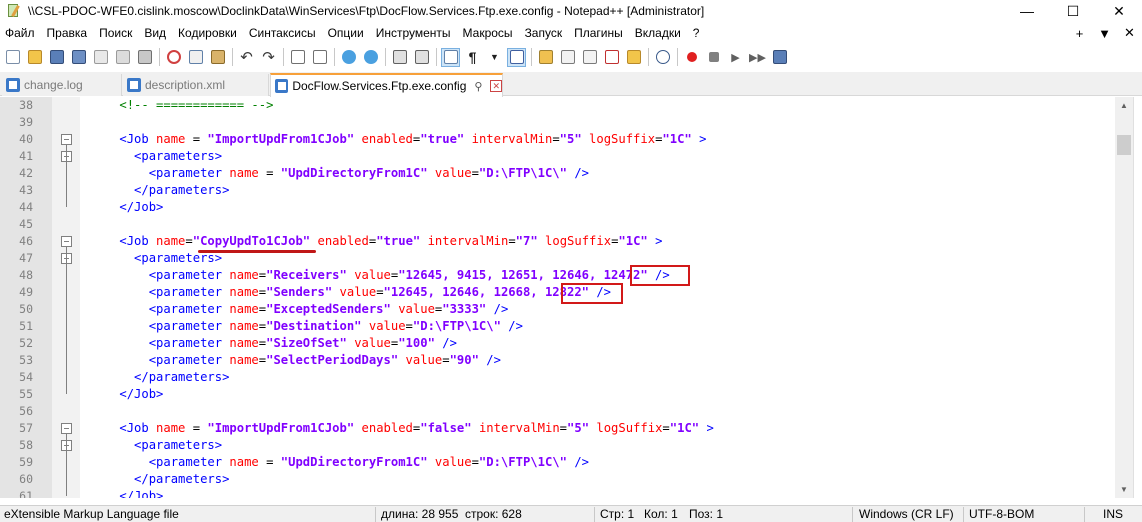 Image resolution: width=1142 pixels, height=522 pixels. Describe the element at coordinates (566, 394) in the screenshot. I see `code-line: 55 </Job>` at that location.